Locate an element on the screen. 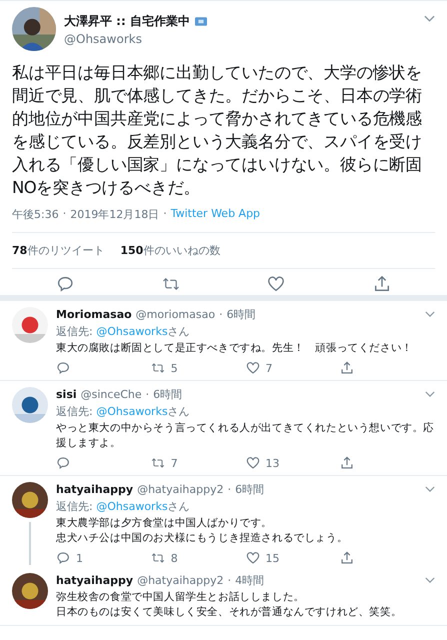  reply-text: 東大の腐敗は断固として是正すべきですね。先生！ 頑張ってください！ is located at coordinates (235, 348).